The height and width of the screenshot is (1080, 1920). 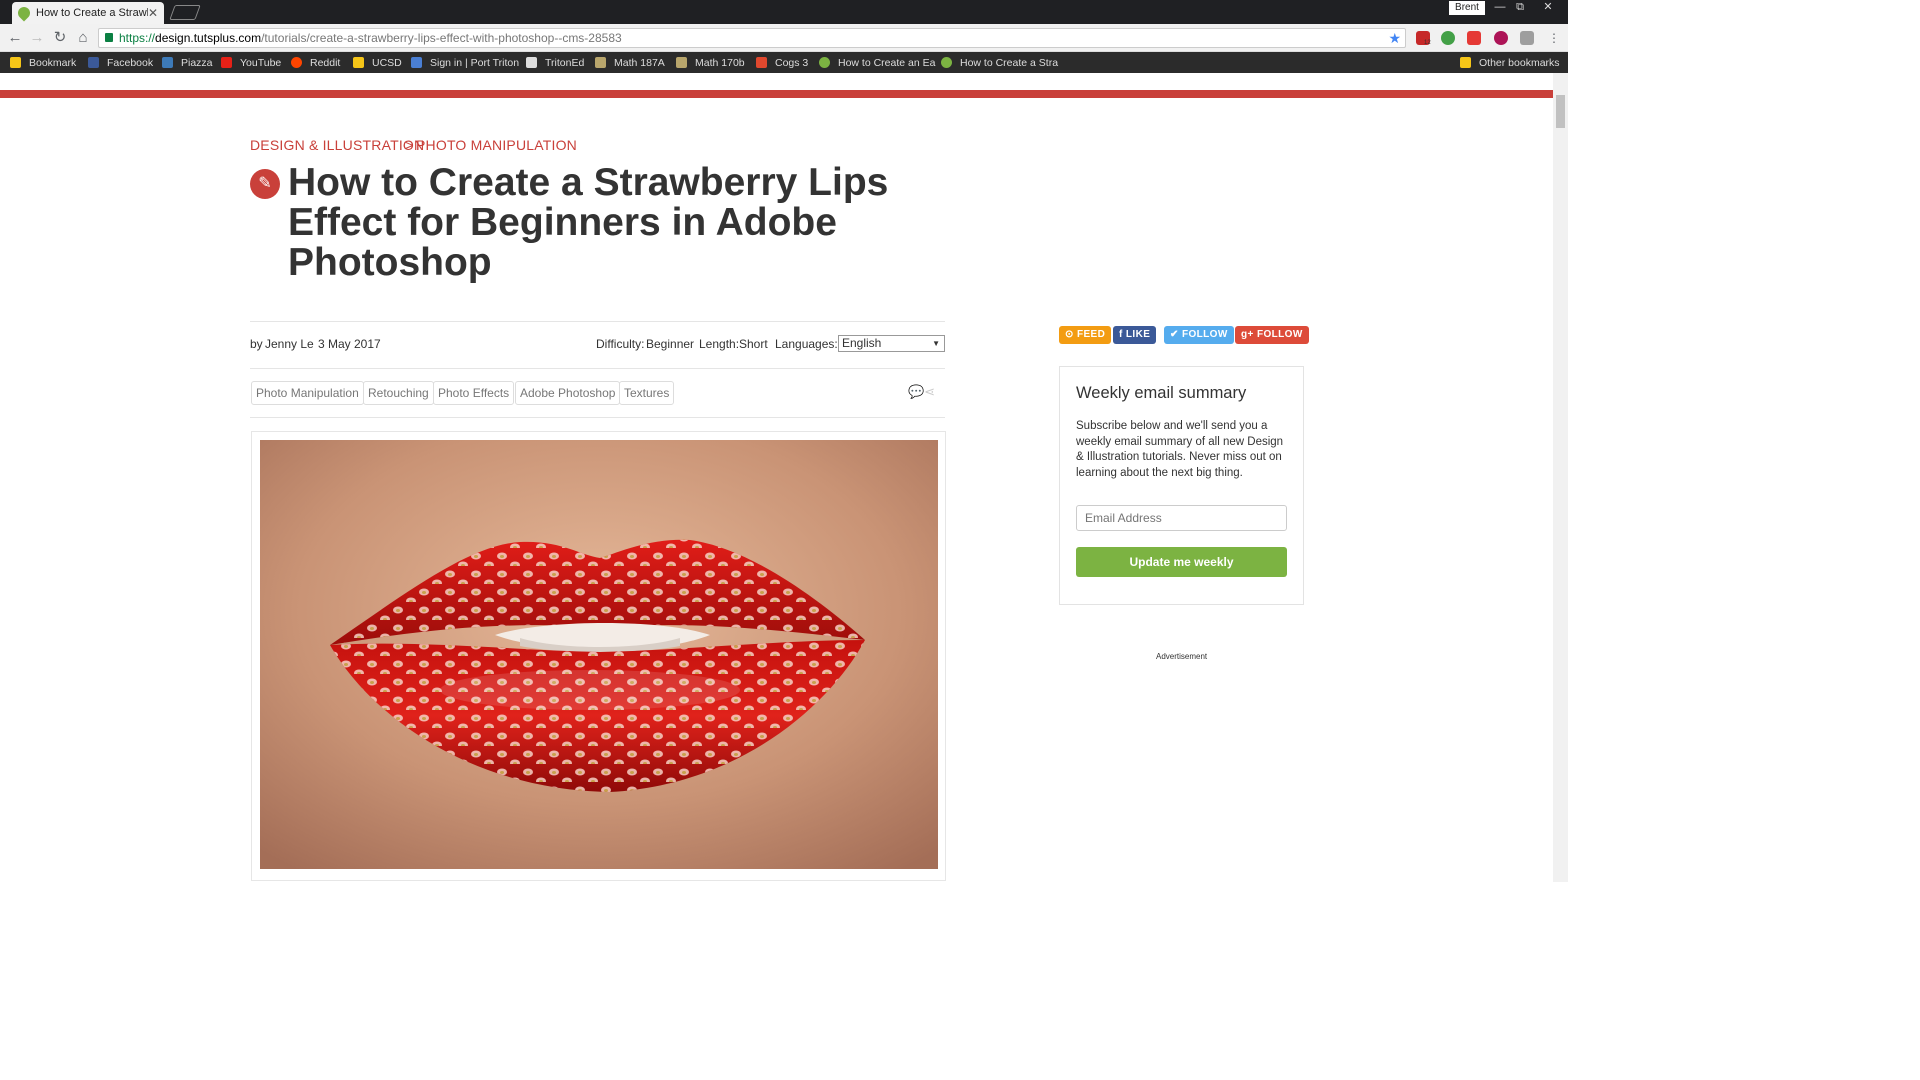 I want to click on extension-badge: 12, so click(x=1427, y=43).